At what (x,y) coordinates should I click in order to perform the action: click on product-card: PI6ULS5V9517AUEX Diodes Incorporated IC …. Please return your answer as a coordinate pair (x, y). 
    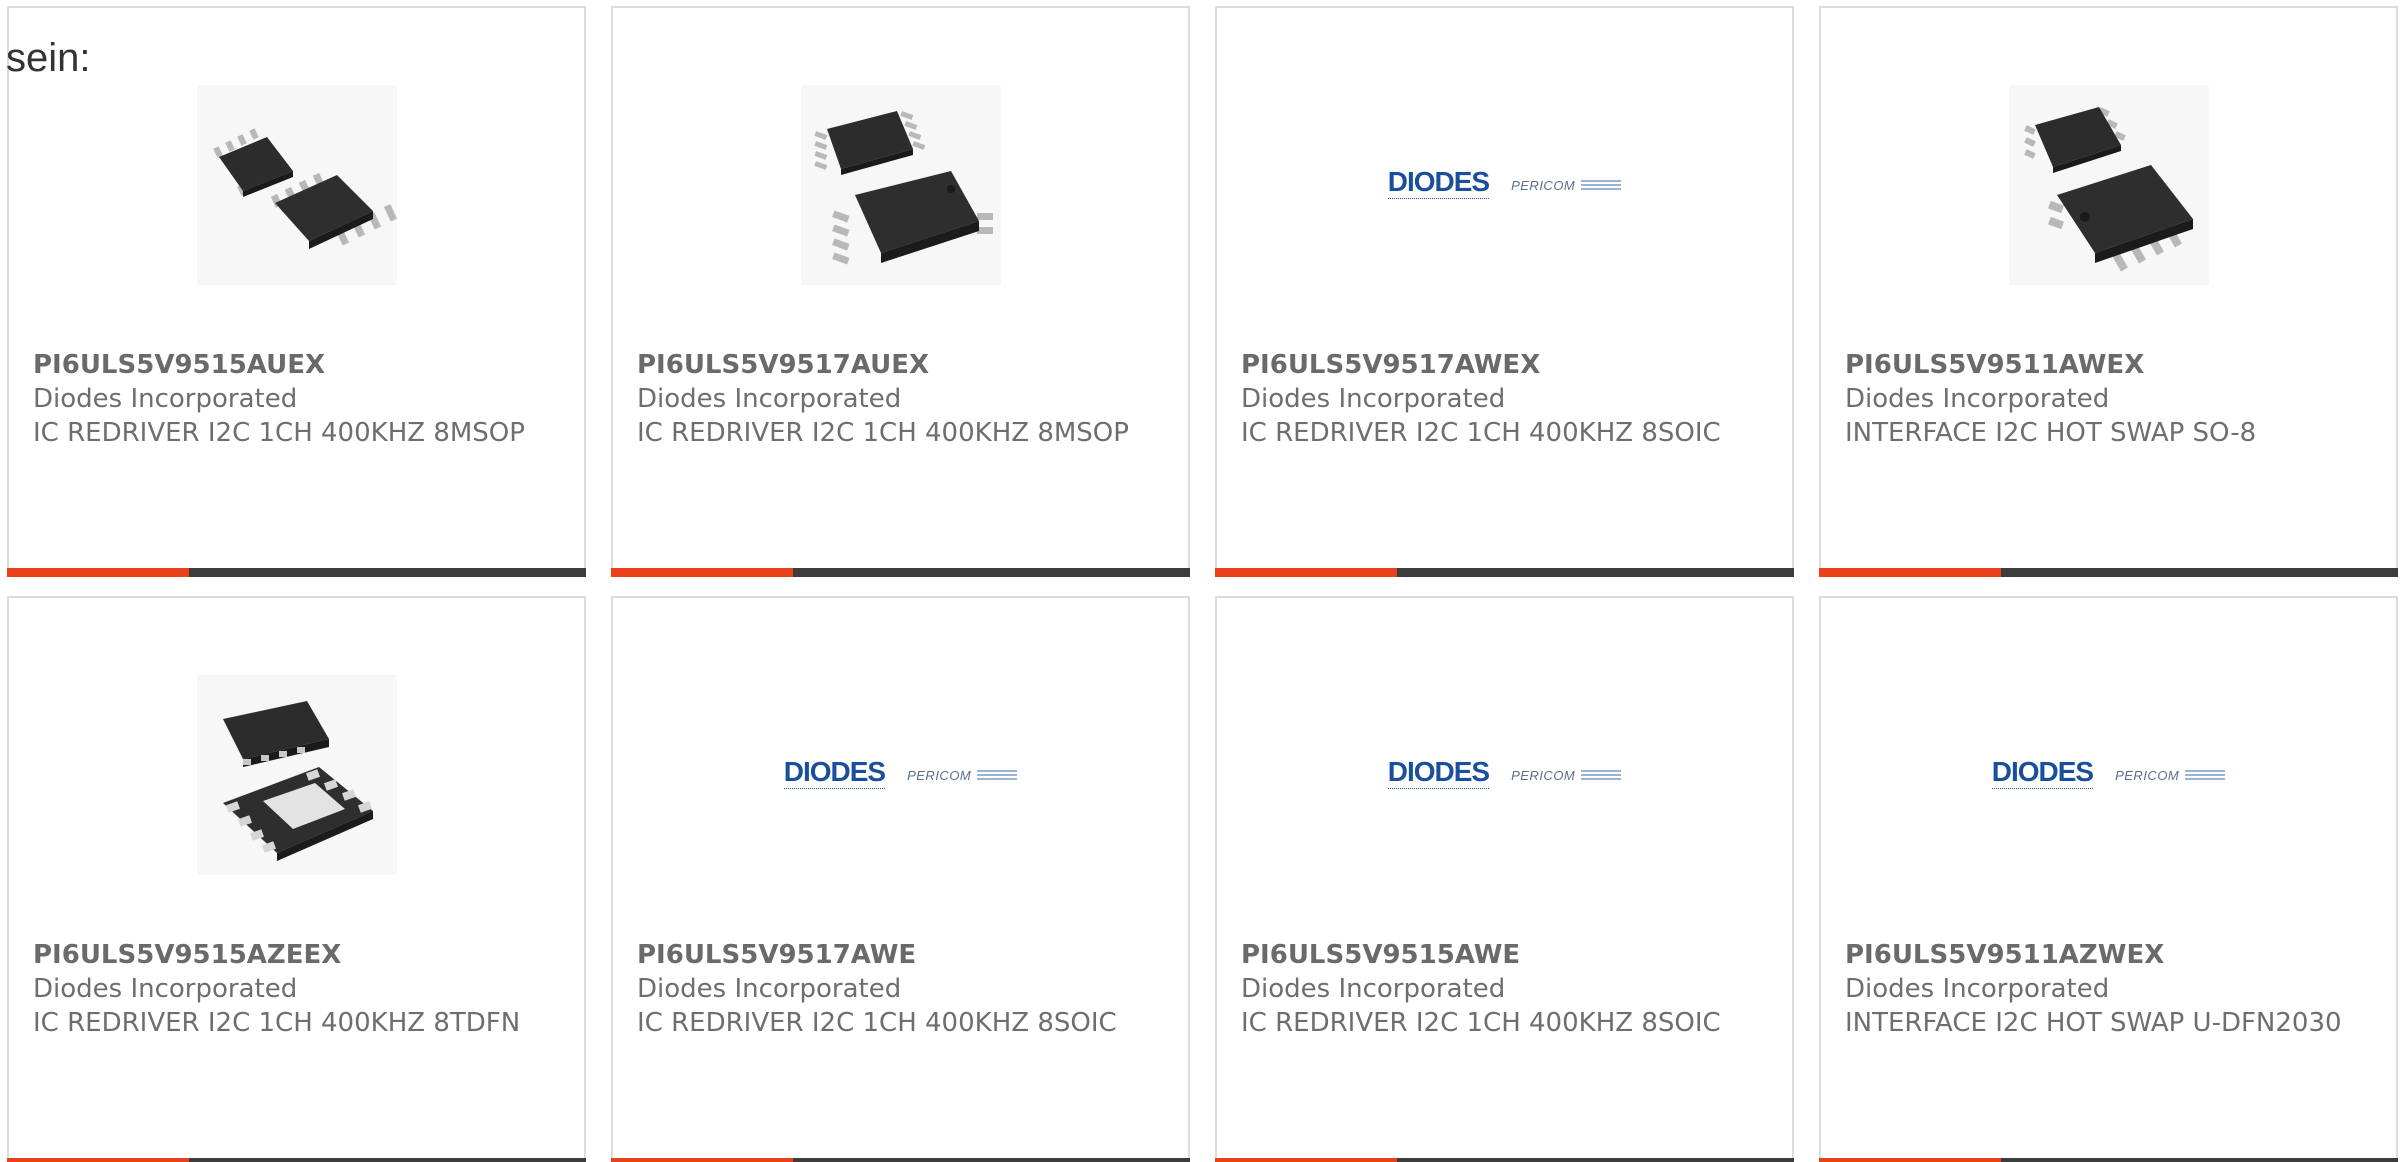
    Looking at the image, I should click on (900, 291).